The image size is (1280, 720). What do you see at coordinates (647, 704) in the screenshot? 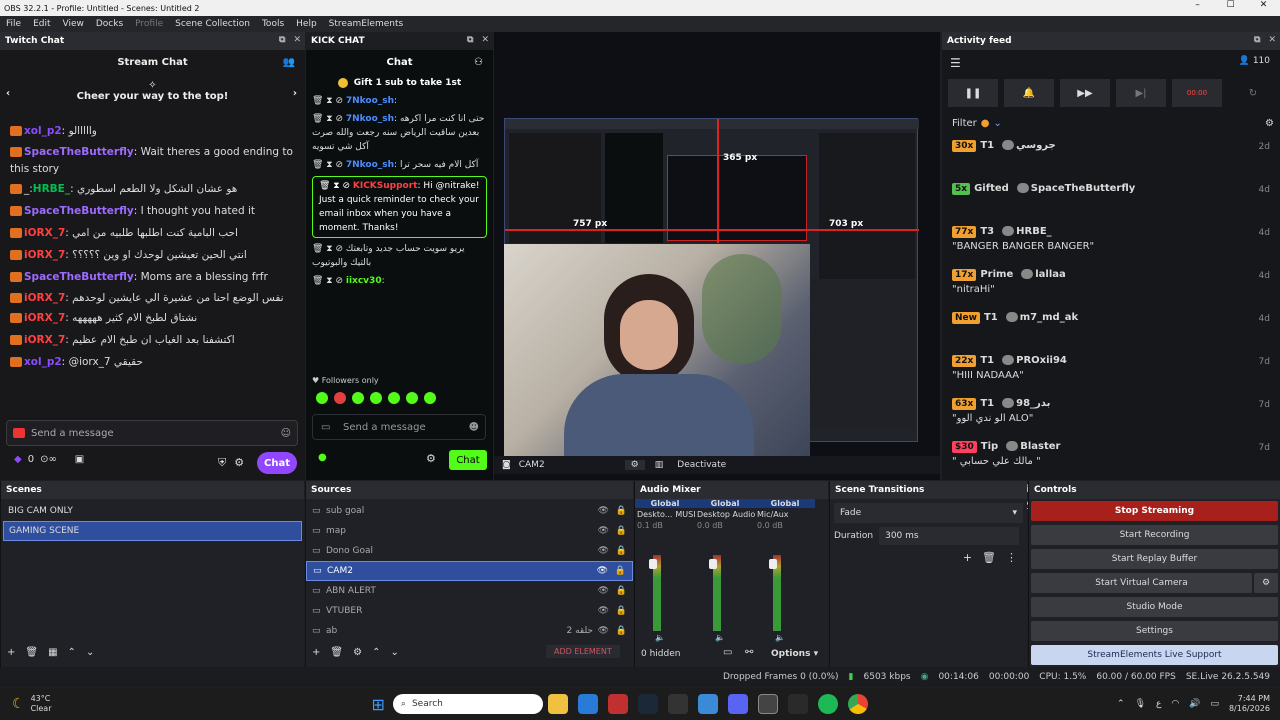
I see `steam-icon` at bounding box center [647, 704].